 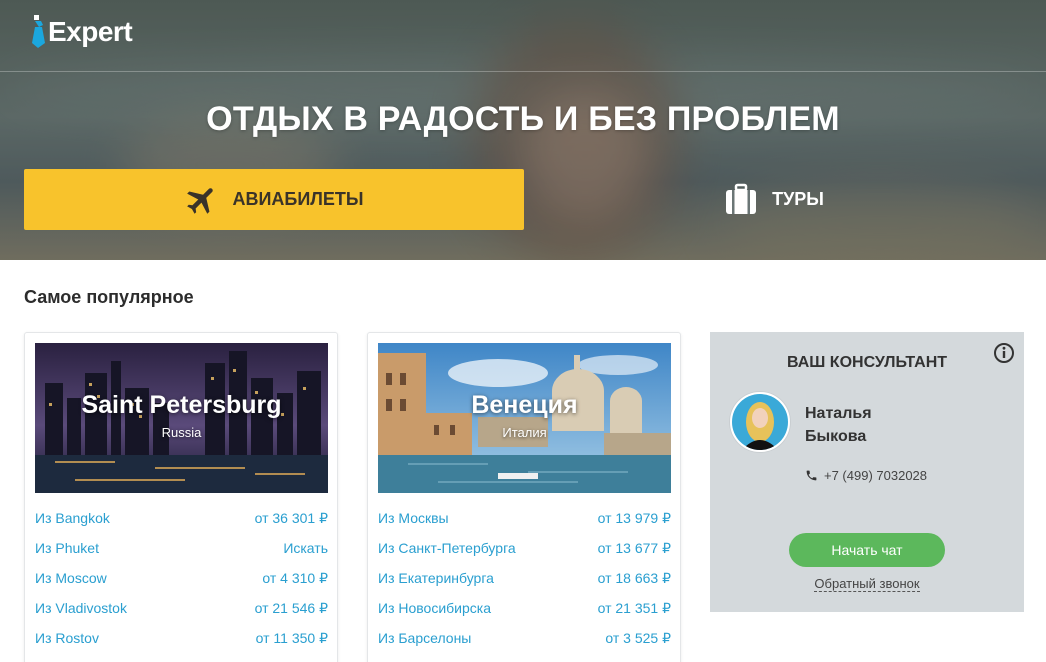 I want to click on route-price: от 4 310 ₽, so click(x=295, y=577).